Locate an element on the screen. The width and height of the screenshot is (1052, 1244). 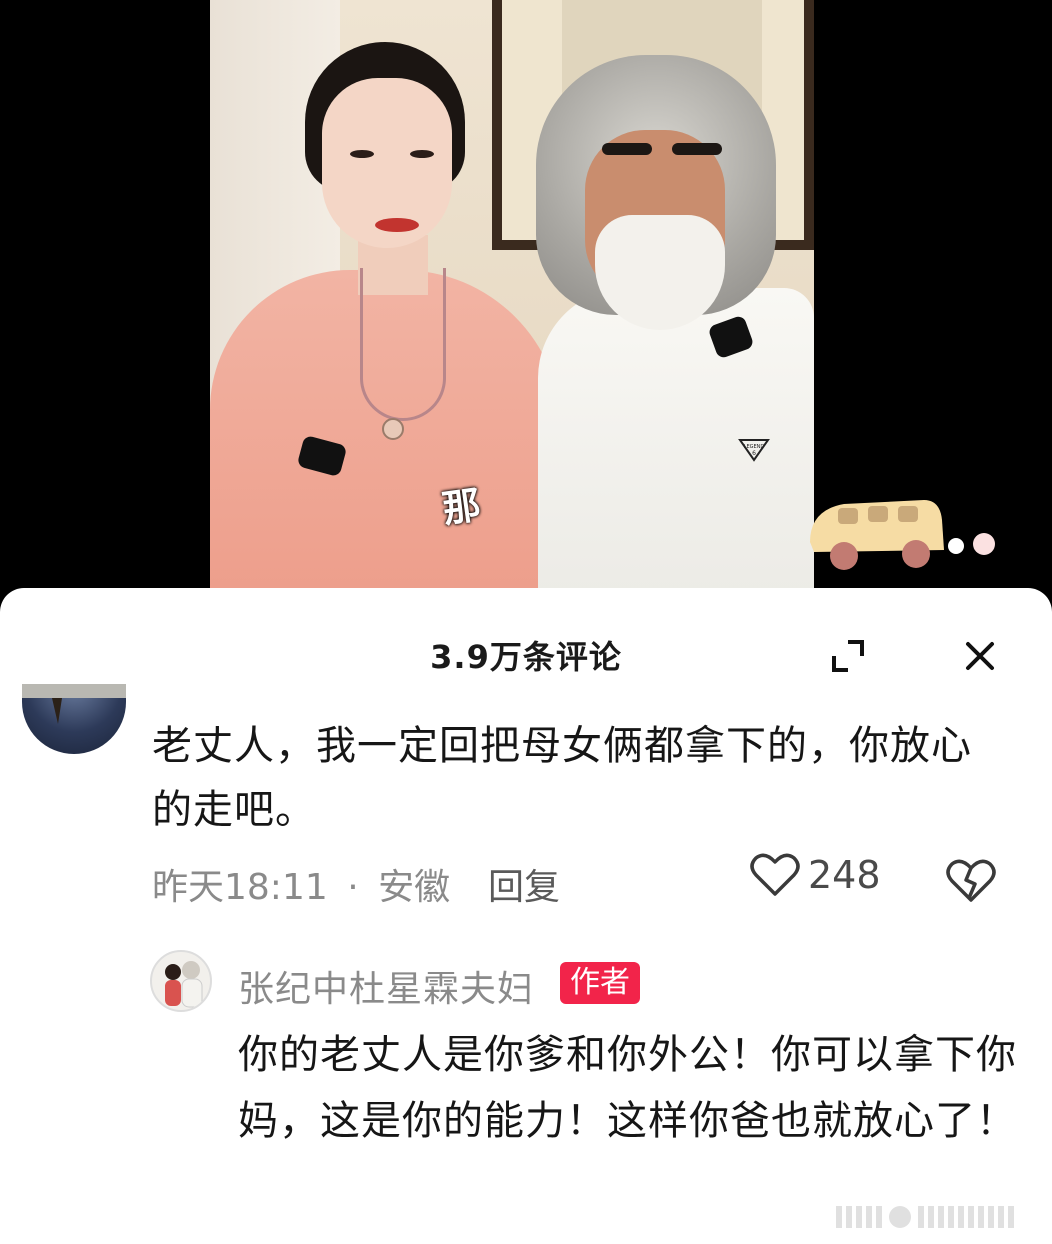
reply-text: 你的老丈人是你爹和你外公！你可以拿下你妈，这是你的能力！这样你爸也就放心了！ is located at coordinates (627, 1088).